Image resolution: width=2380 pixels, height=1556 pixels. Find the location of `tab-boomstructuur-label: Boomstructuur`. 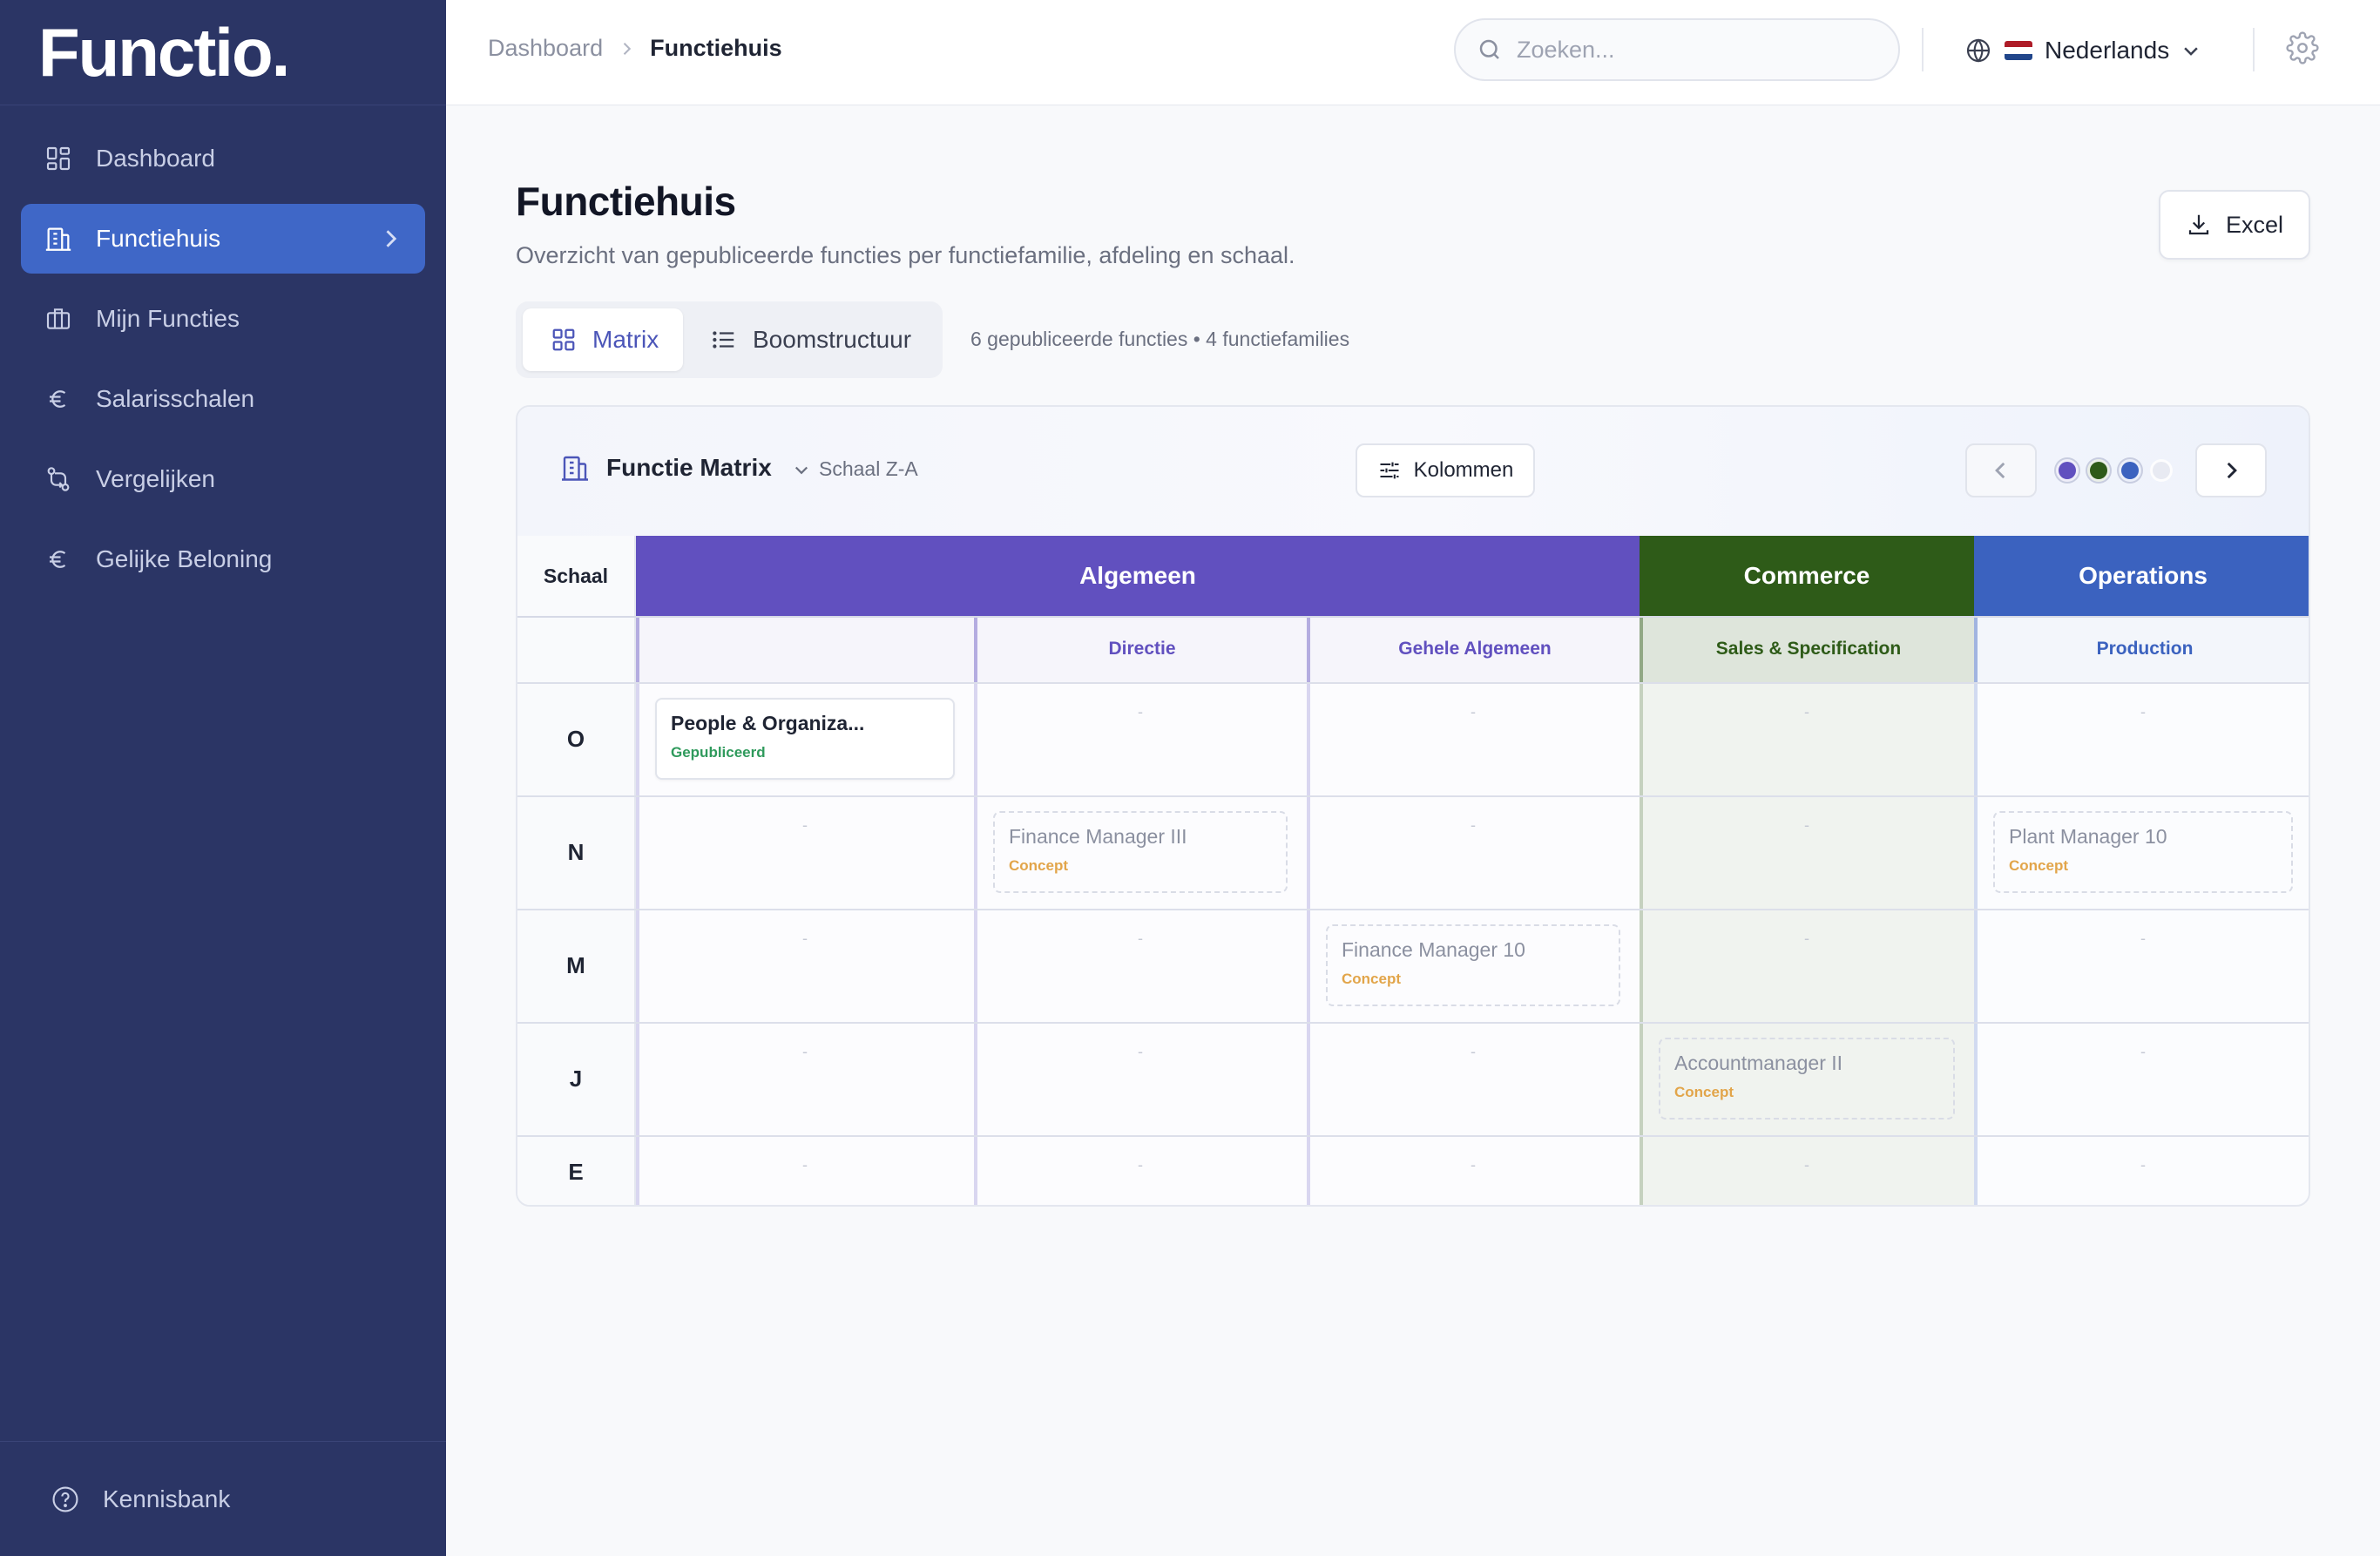

tab-boomstructuur-label: Boomstructuur is located at coordinates (832, 339).